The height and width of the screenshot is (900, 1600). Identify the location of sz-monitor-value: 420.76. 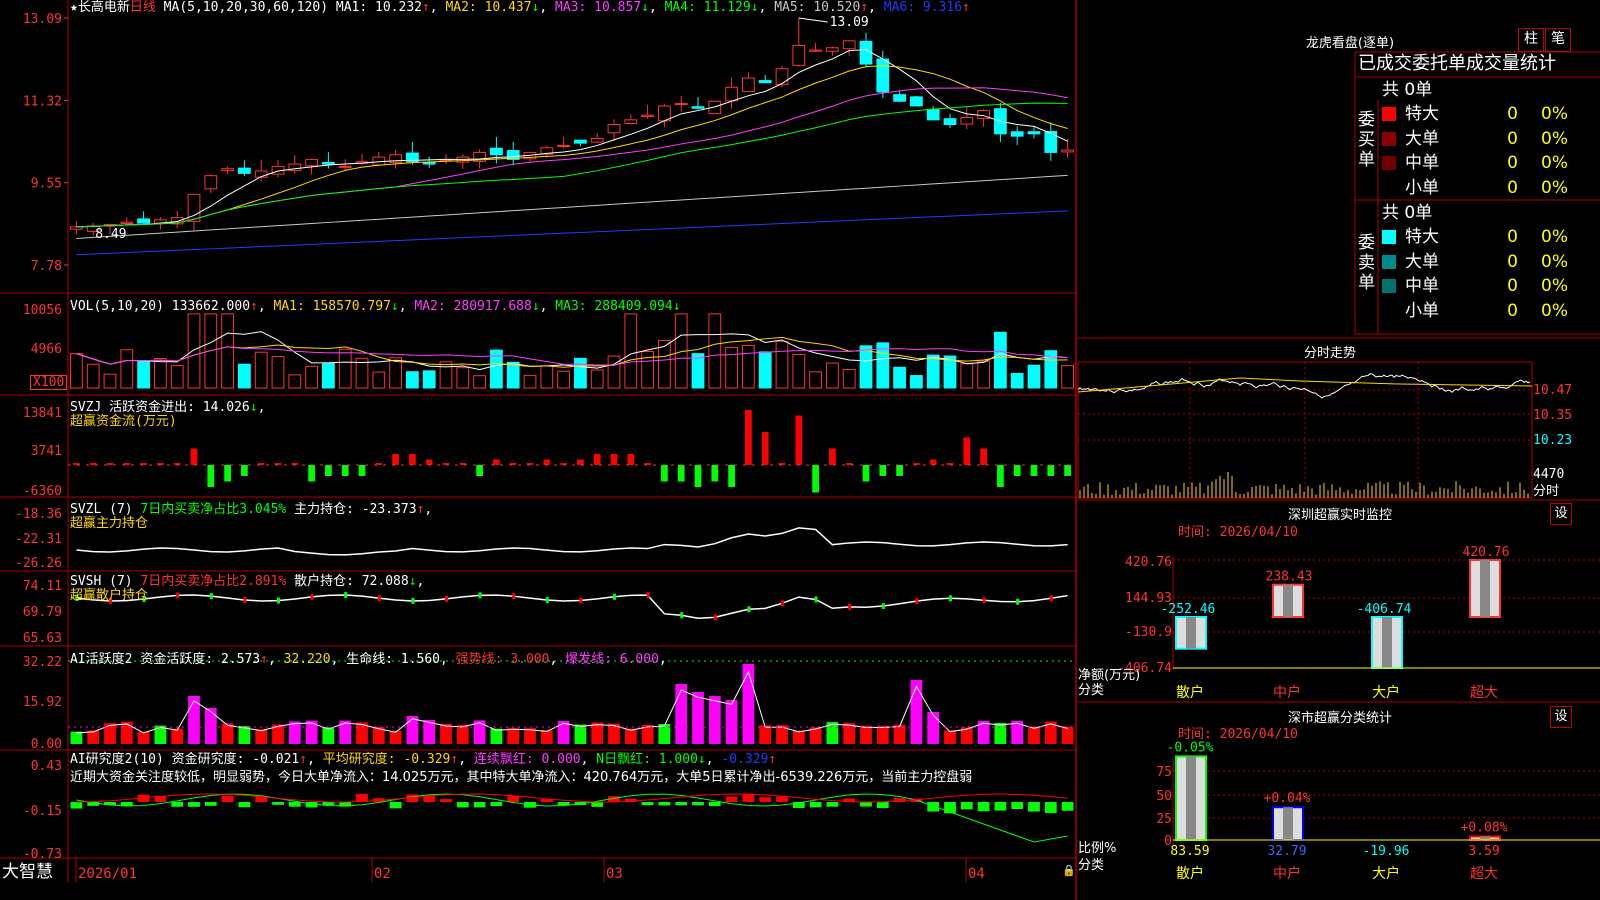
(1486, 552).